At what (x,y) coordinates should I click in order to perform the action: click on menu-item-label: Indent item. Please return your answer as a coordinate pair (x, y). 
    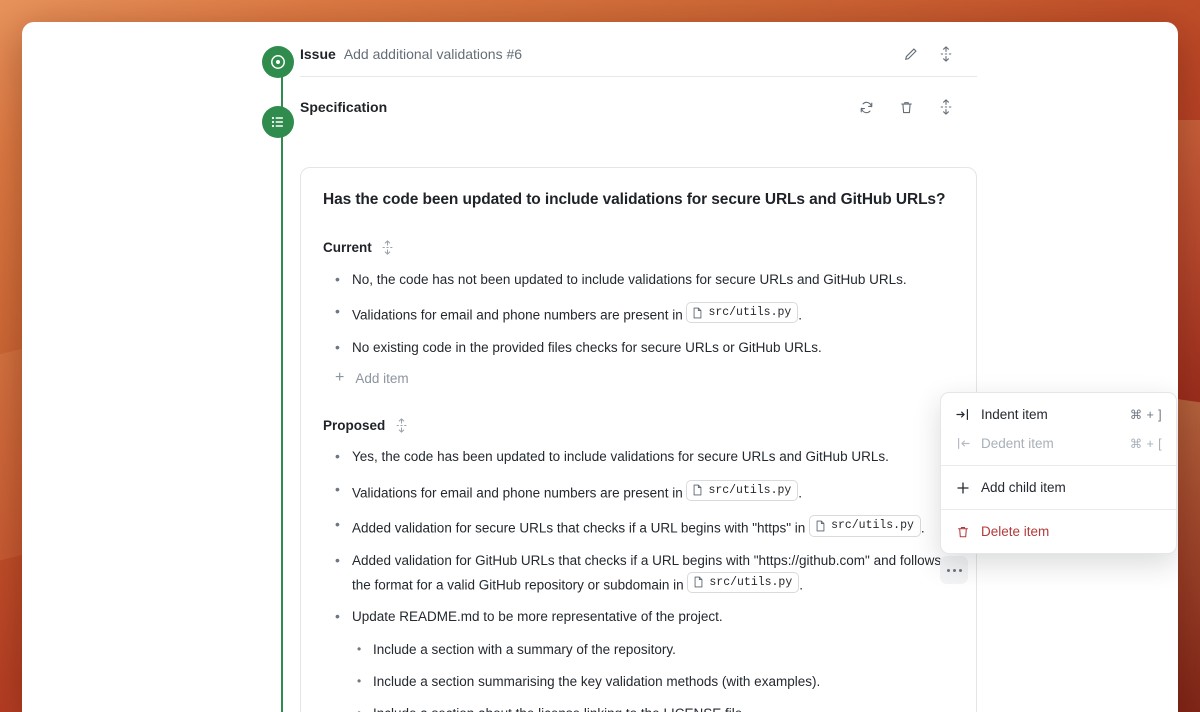
    Looking at the image, I should click on (1014, 414).